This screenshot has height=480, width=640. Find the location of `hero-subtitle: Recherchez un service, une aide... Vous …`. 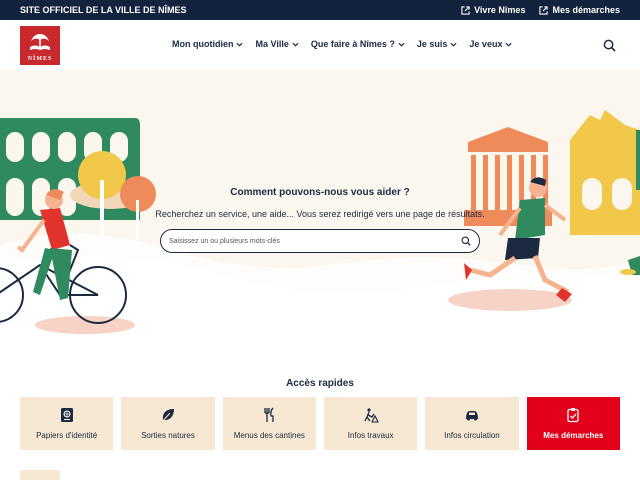

hero-subtitle: Recherchez un service, une aide... Vous … is located at coordinates (320, 214).